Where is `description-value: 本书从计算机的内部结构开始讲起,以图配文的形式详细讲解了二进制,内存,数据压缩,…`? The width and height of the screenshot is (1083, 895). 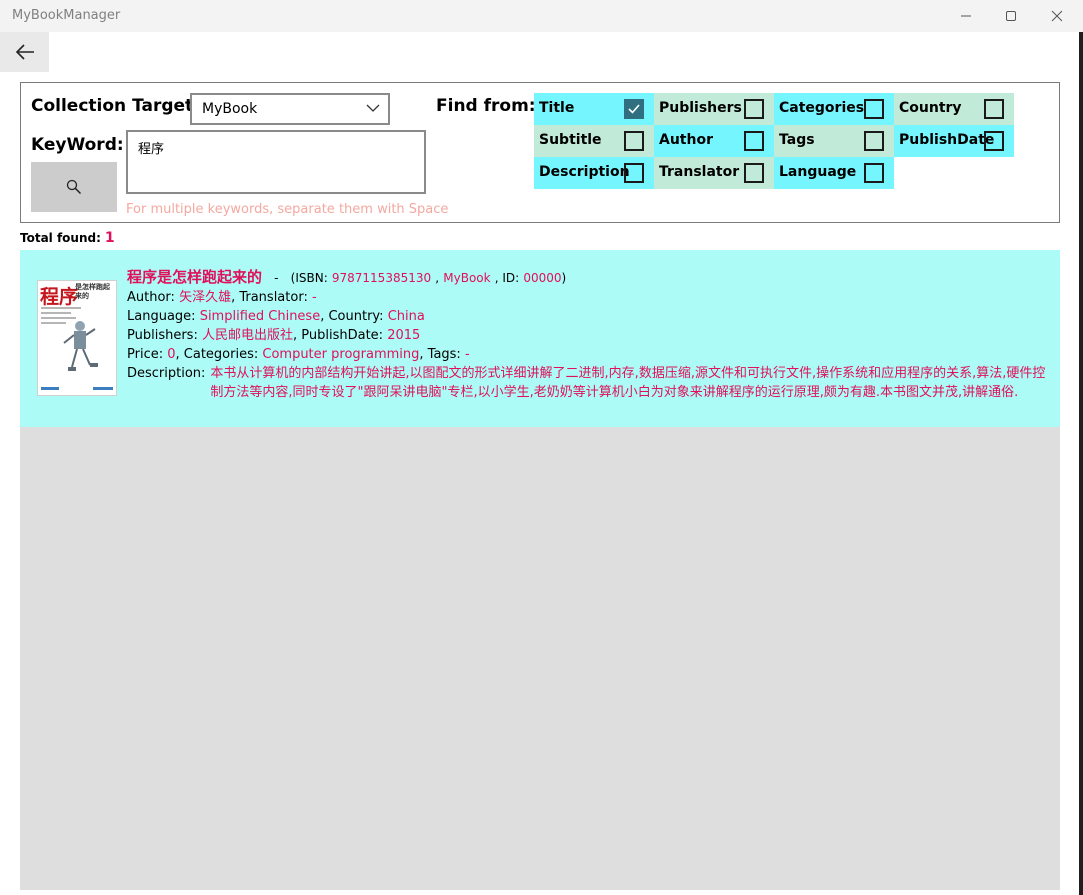
description-value: 本书从计算机的内部结构开始讲起,以图配文的形式详细讲解了二进制,内存,数据压缩,… is located at coordinates (628, 383).